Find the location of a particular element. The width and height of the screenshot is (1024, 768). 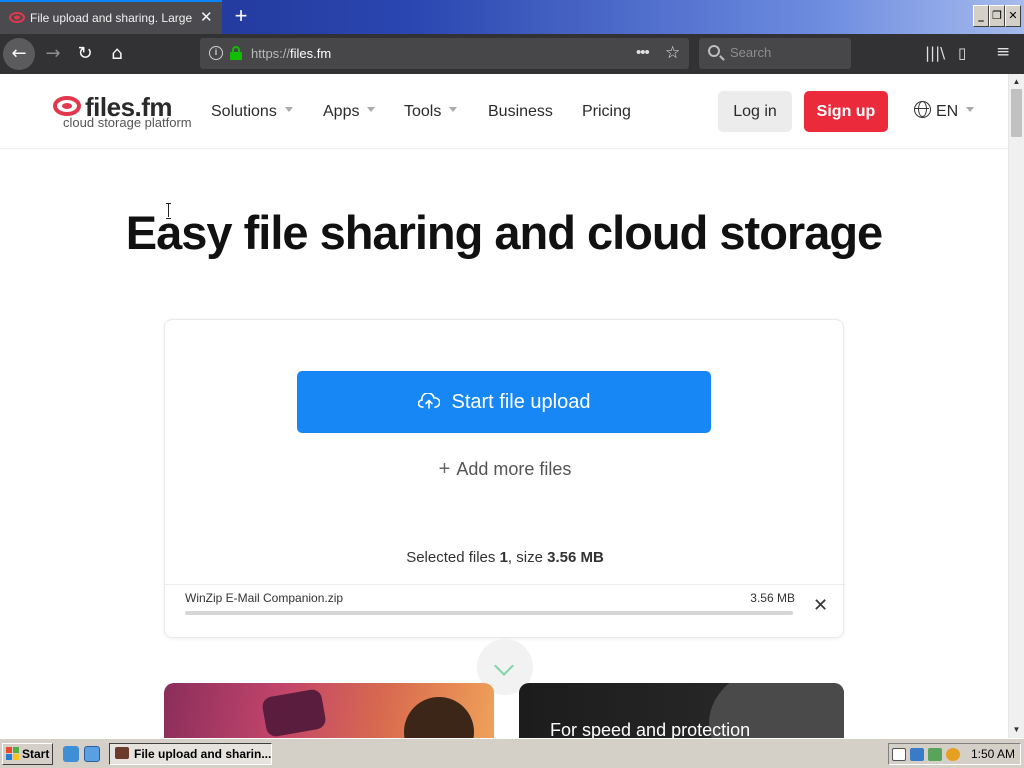

forward-button: → is located at coordinates (53, 54).